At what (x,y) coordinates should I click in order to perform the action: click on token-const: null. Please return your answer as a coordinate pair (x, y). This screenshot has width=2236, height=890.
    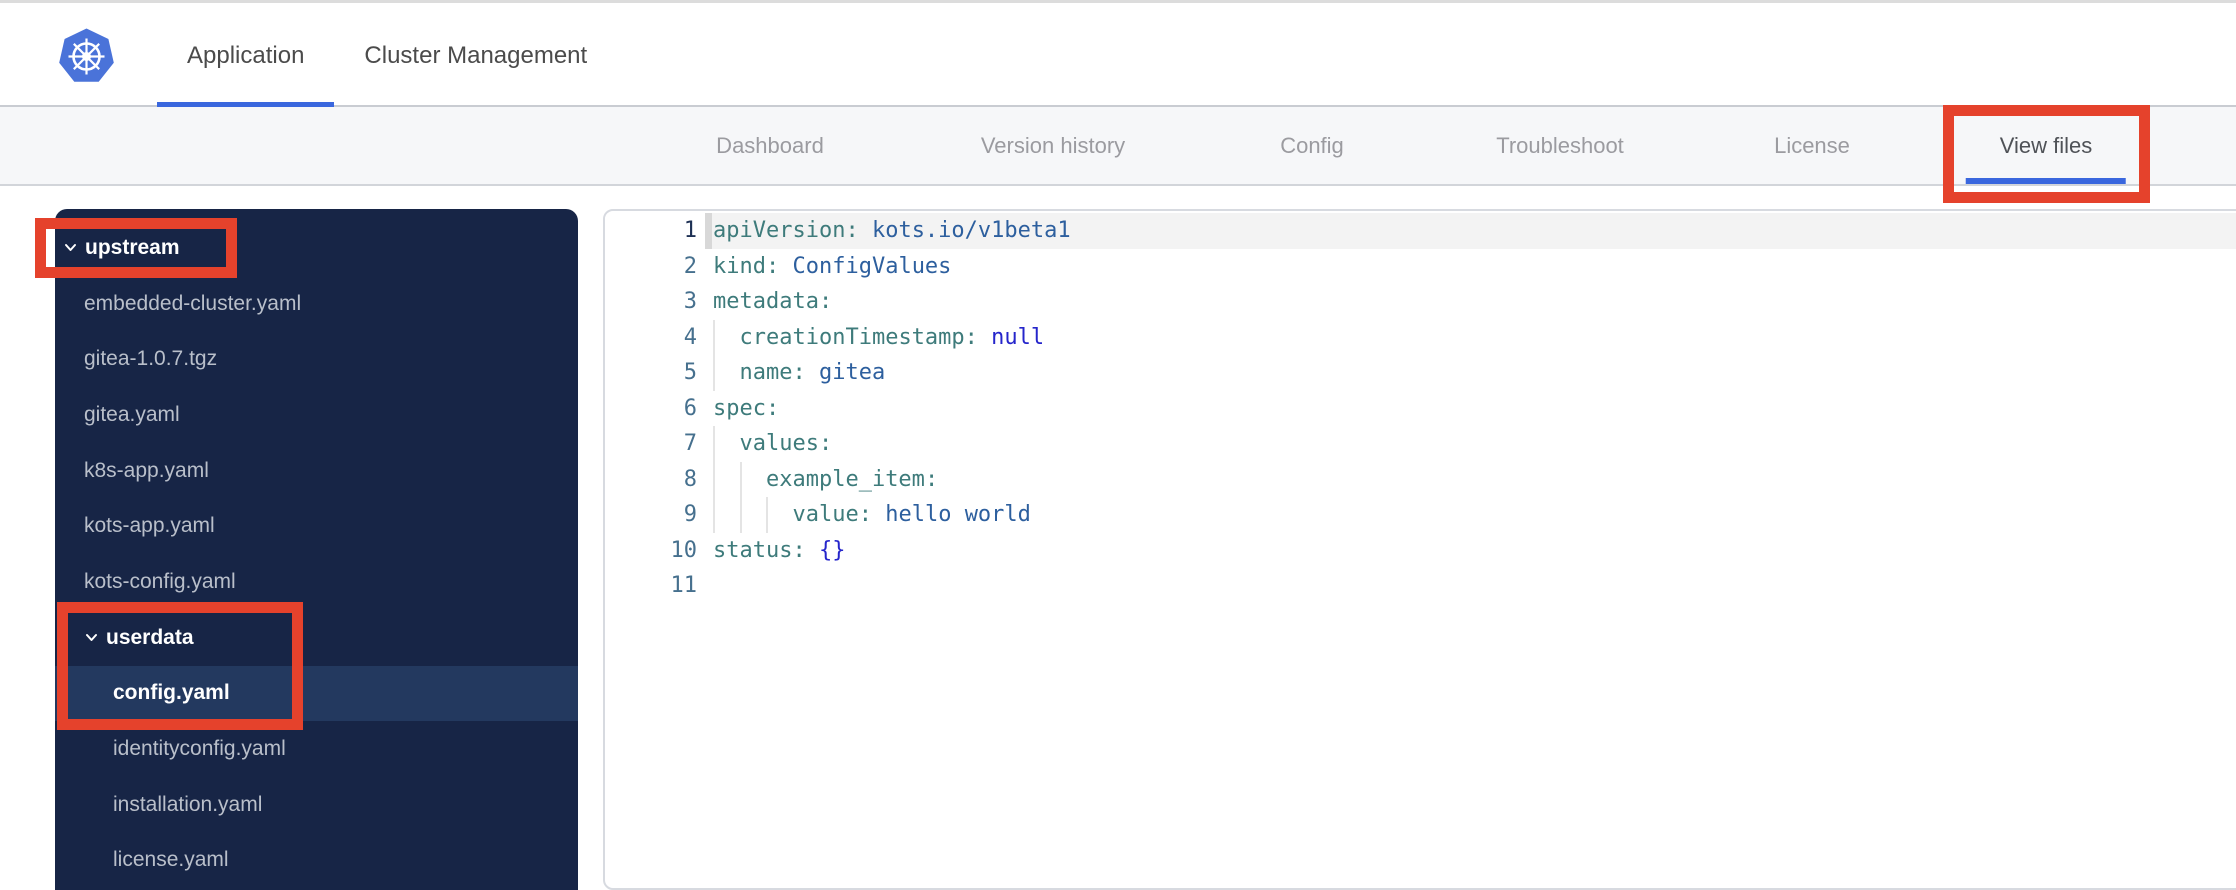
    Looking at the image, I should click on (1018, 337).